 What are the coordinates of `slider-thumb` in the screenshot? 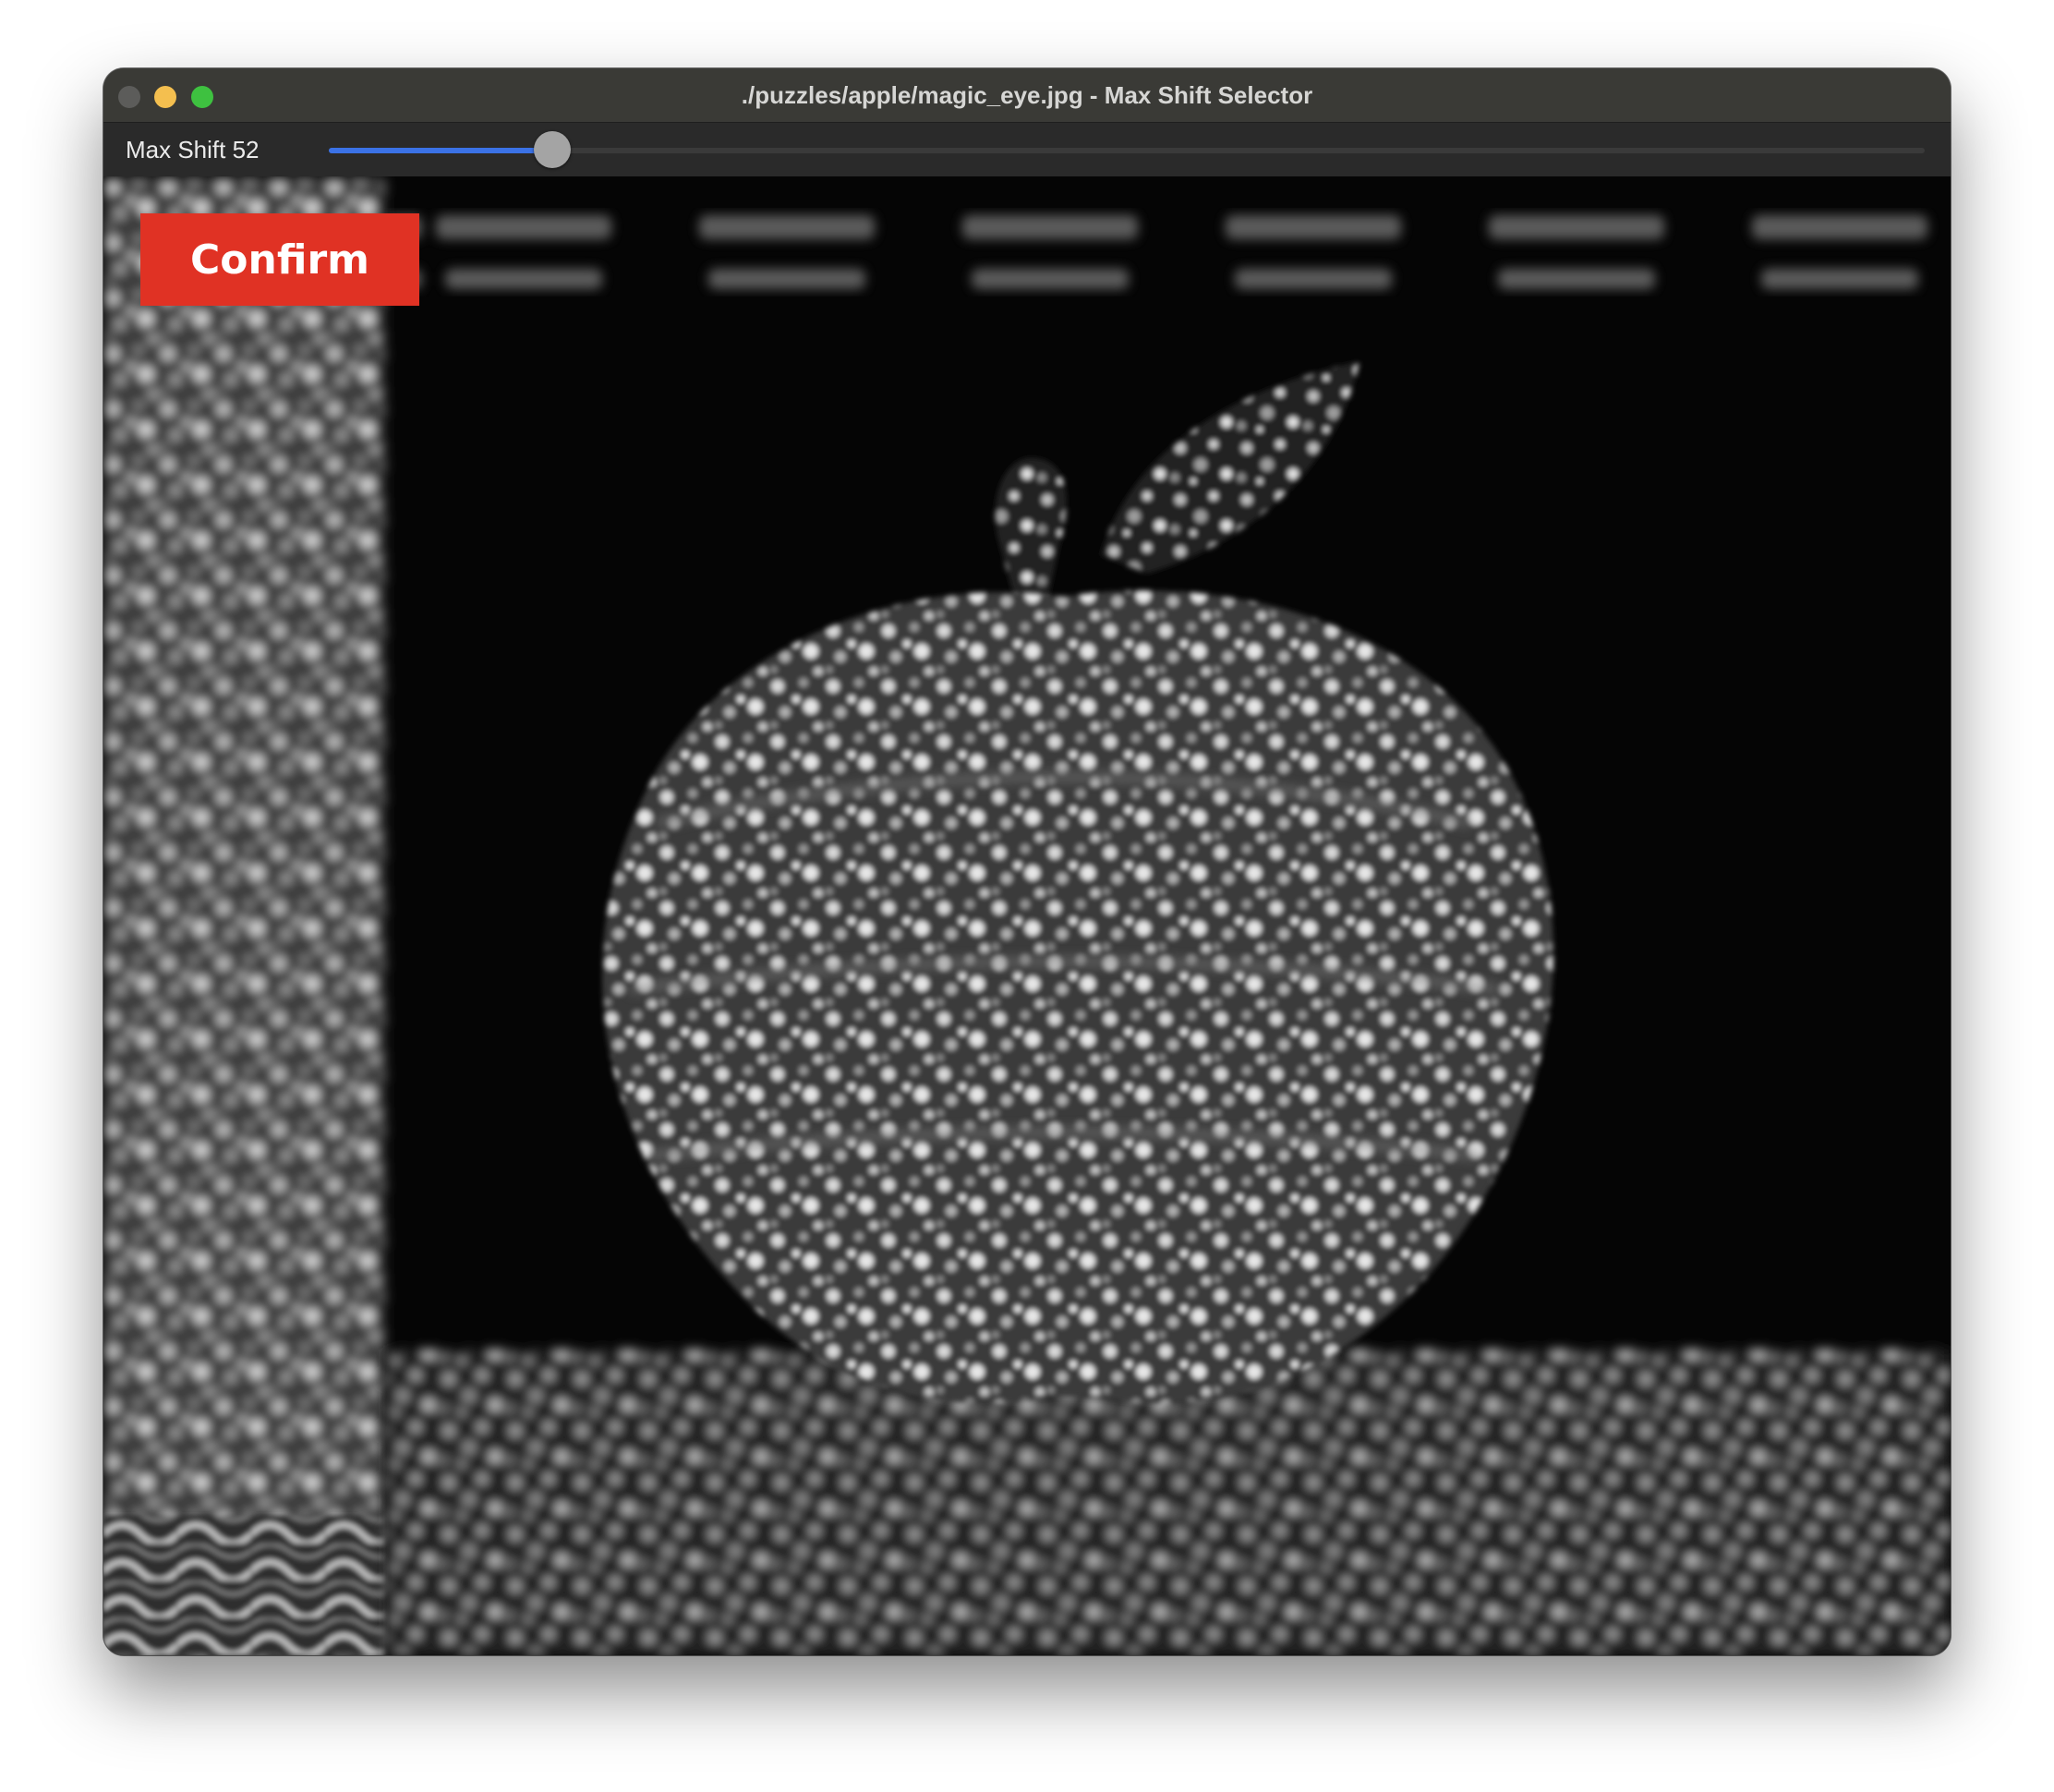 It's located at (552, 150).